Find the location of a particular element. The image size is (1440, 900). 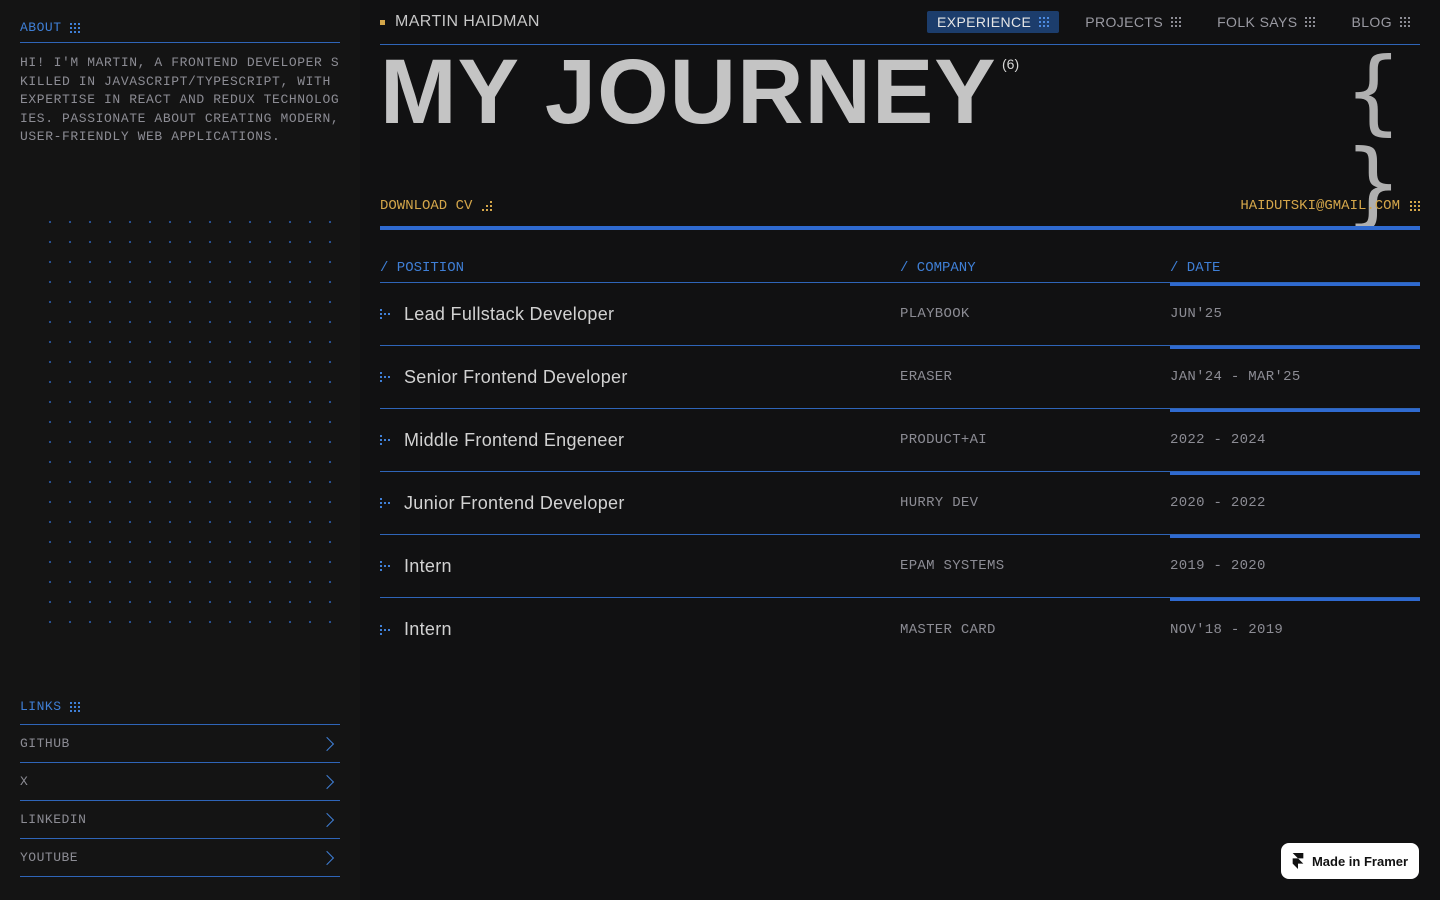

links-section: LINKS GITHUB X LINKEDIN YOUTUBE is located at coordinates (180, 788).